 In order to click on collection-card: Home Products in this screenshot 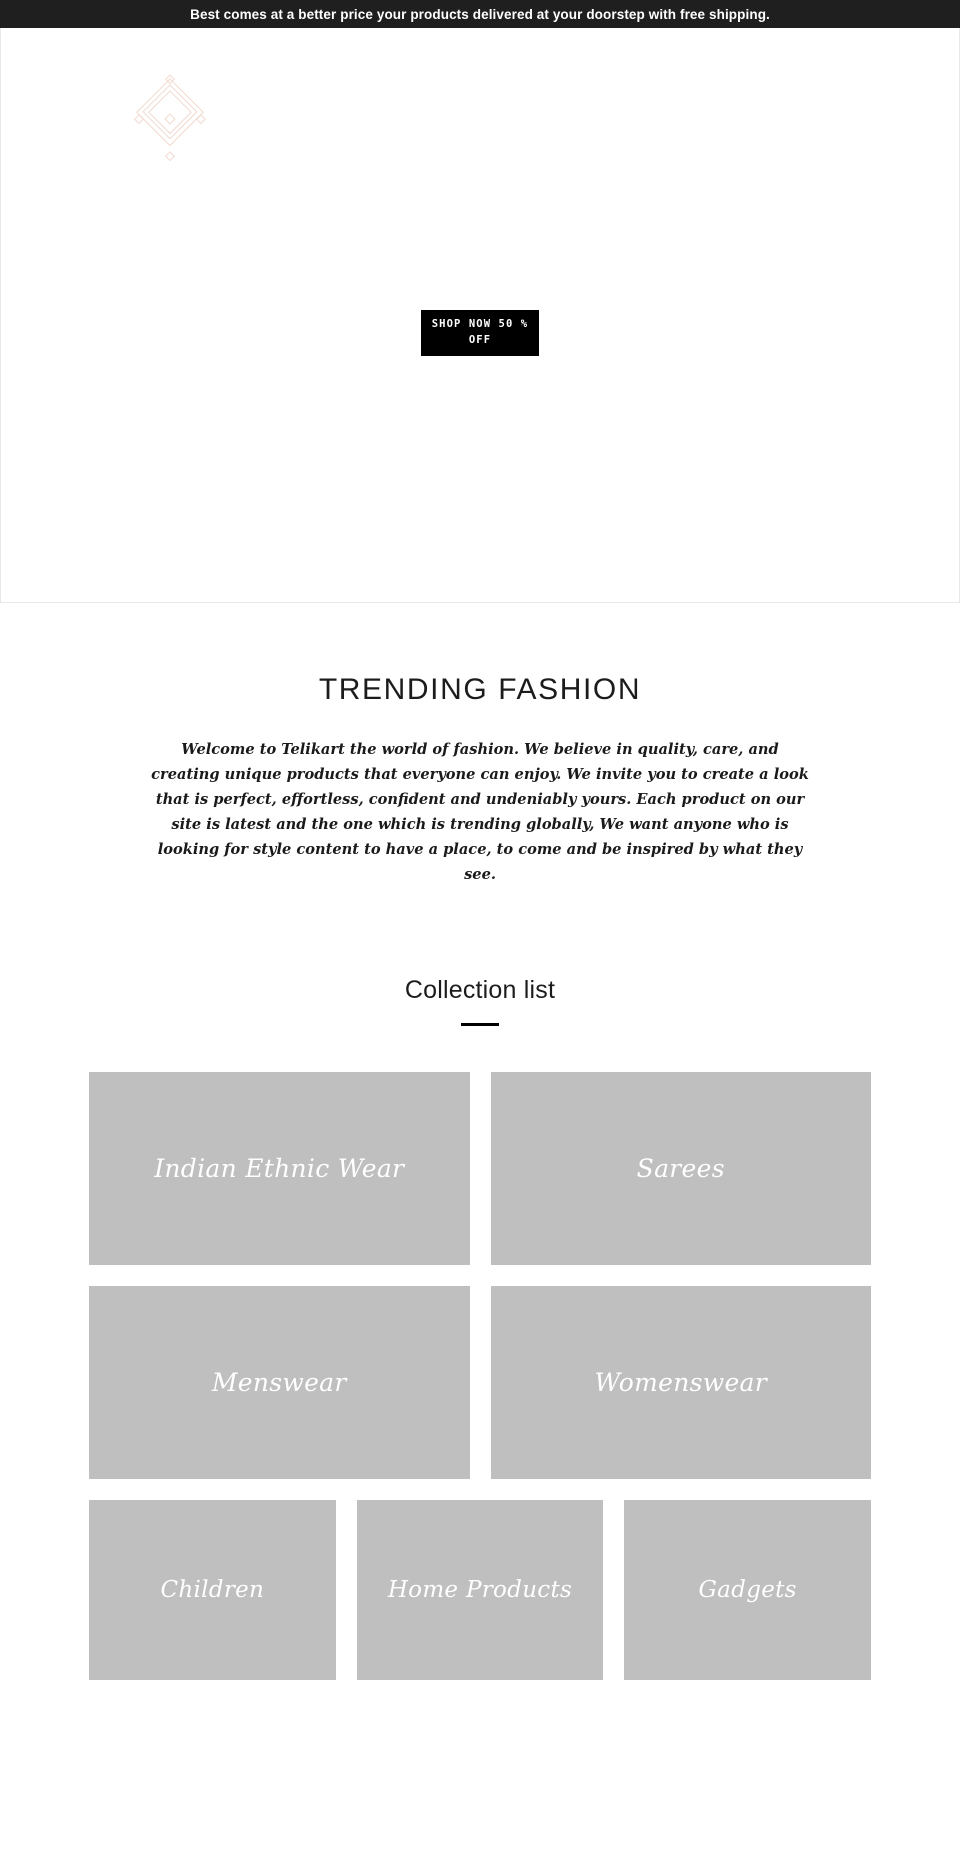, I will do `click(480, 1589)`.